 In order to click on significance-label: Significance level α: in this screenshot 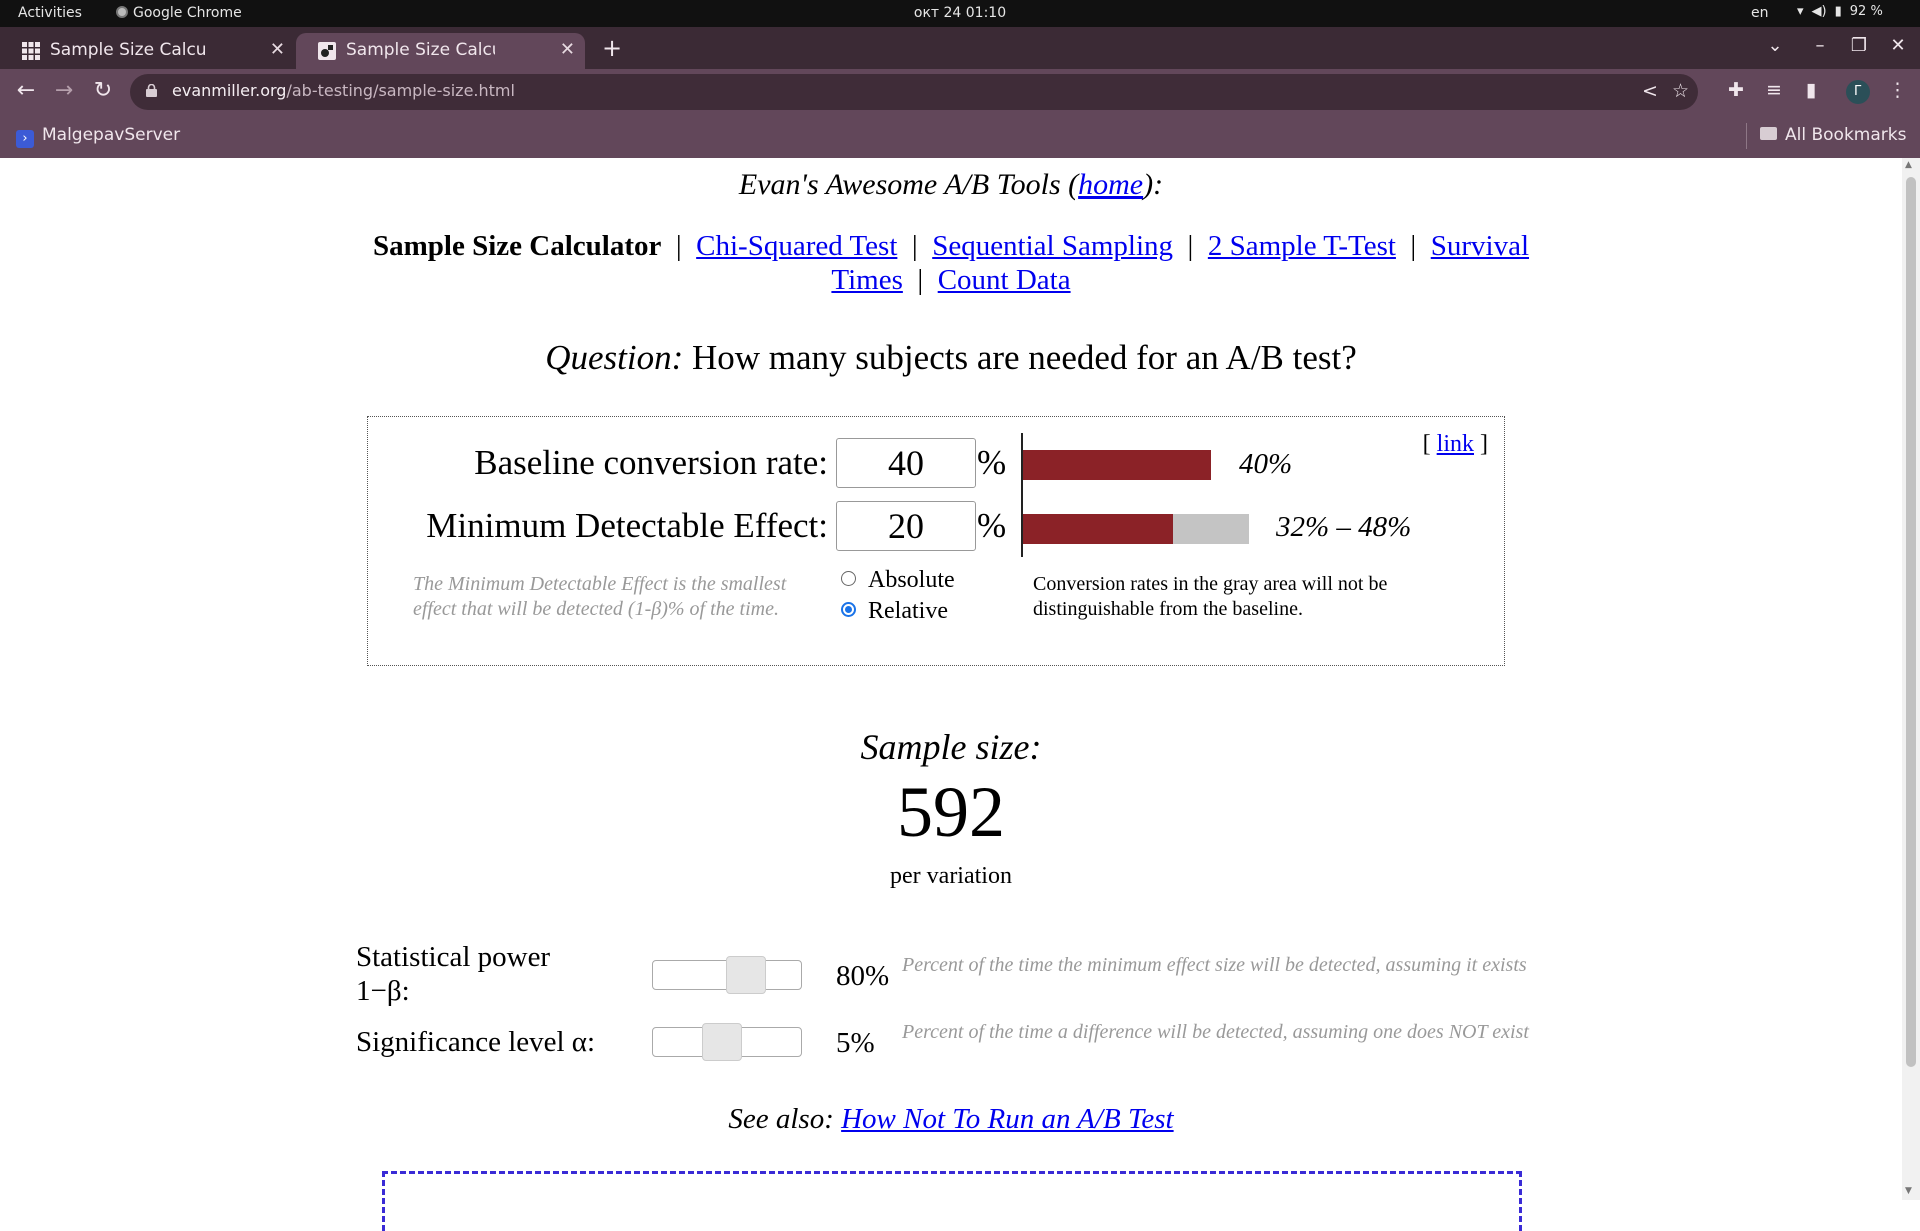, I will do `click(476, 1042)`.